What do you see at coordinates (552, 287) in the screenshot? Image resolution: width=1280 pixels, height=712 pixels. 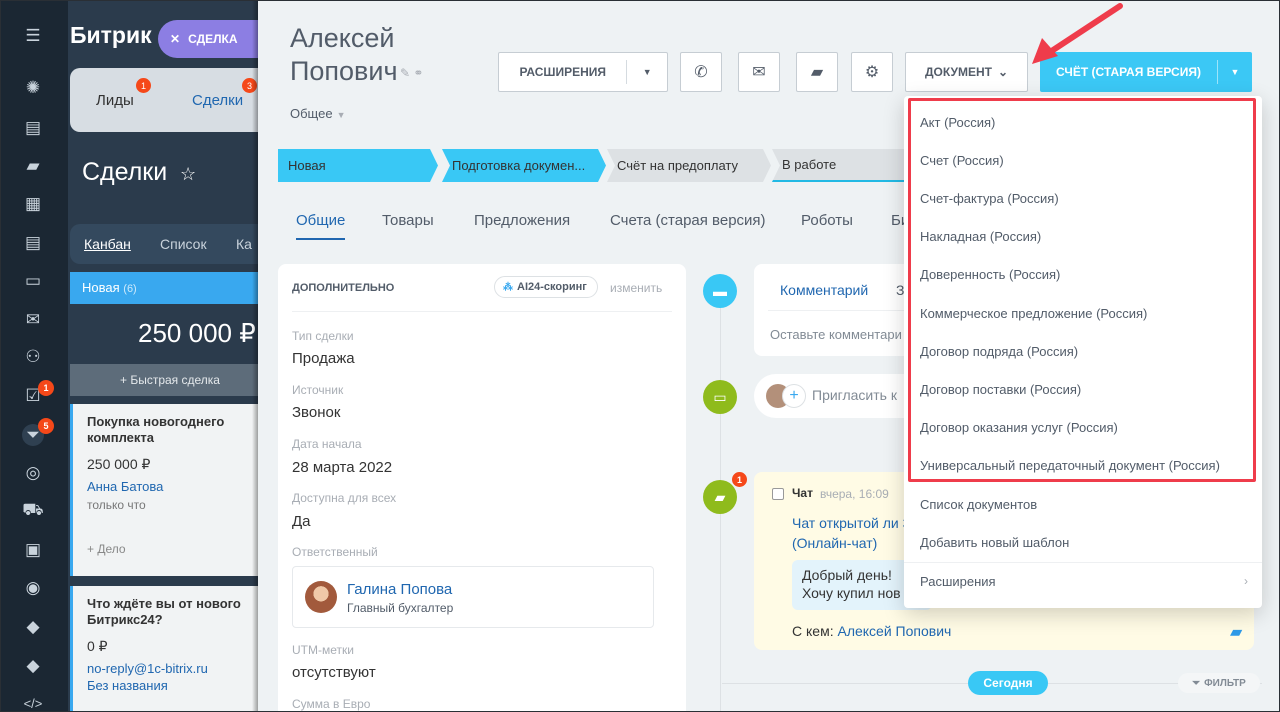 I see `ai-scoring-label: AI24-скоринг` at bounding box center [552, 287].